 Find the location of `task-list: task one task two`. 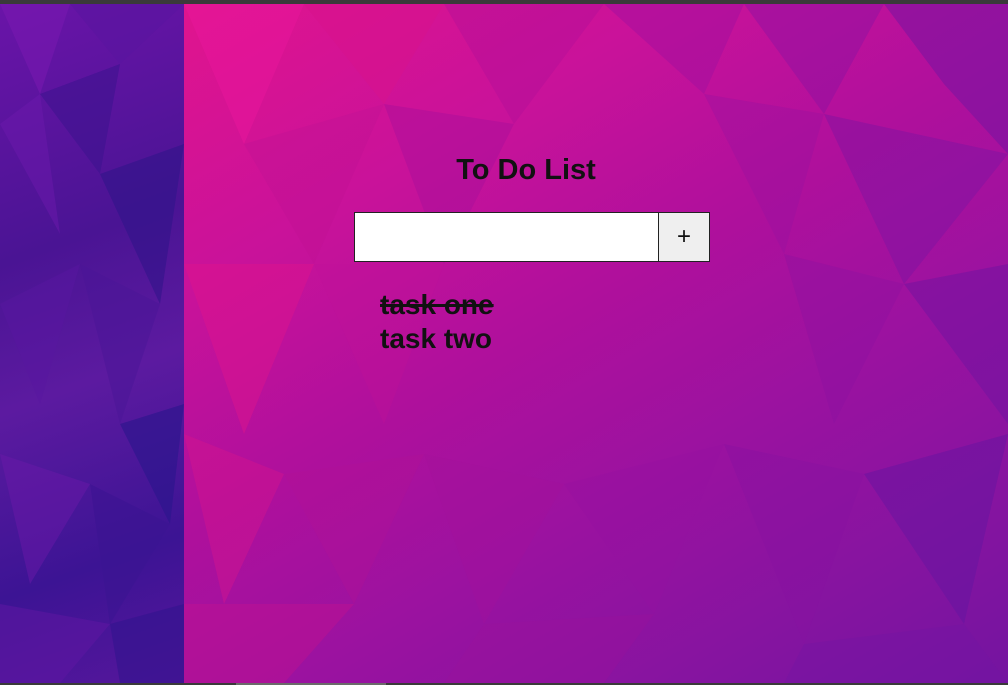

task-list: task one task two is located at coordinates (437, 322).